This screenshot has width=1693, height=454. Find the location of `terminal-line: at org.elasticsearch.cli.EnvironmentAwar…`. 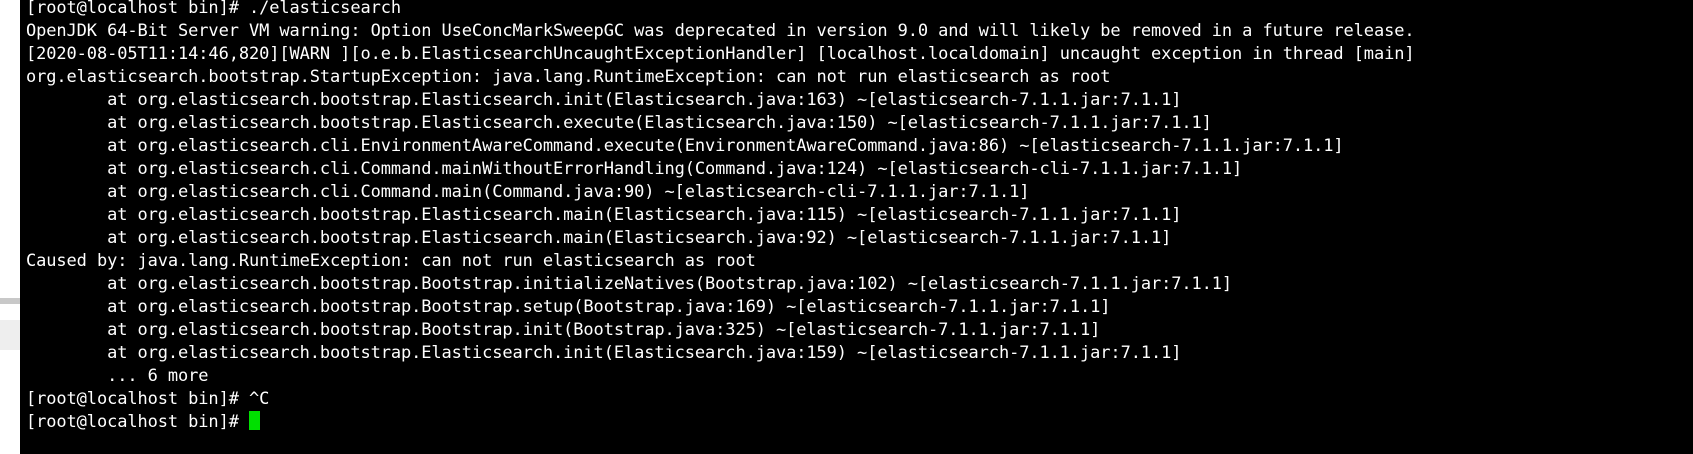

terminal-line: at org.elasticsearch.cli.EnvironmentAwar… is located at coordinates (685, 146).